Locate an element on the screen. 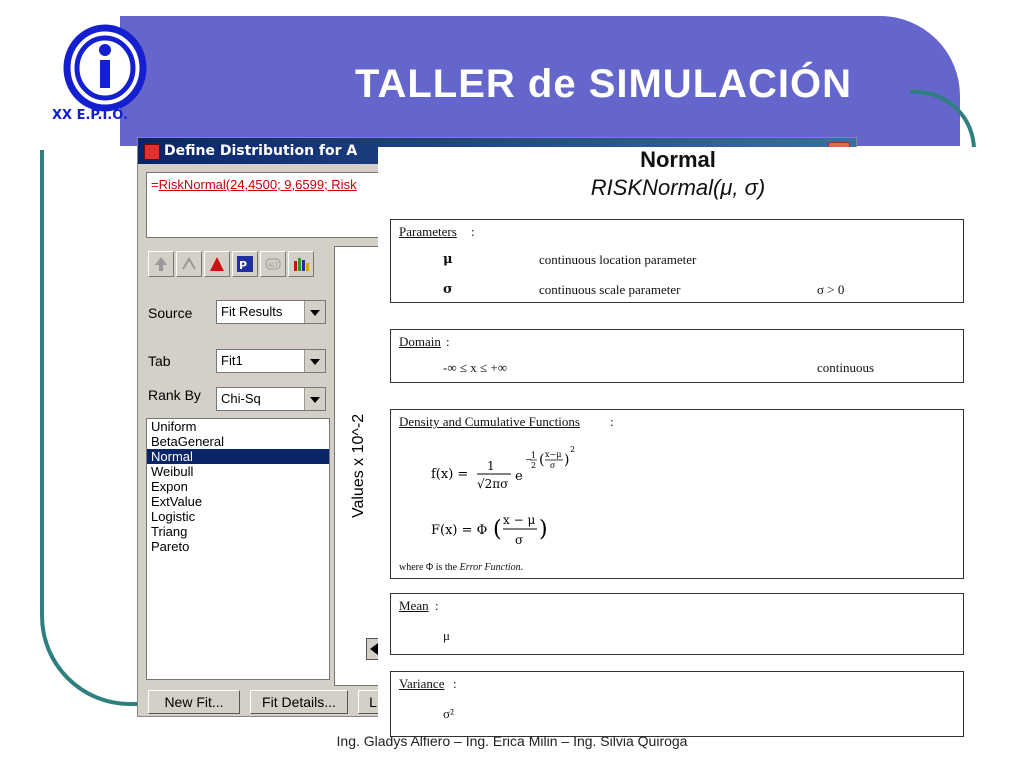  density-formula: f(x) = 1 √2πσ e − 1 2 ( x−μ σ ) 2 is located at coordinates (503, 468).